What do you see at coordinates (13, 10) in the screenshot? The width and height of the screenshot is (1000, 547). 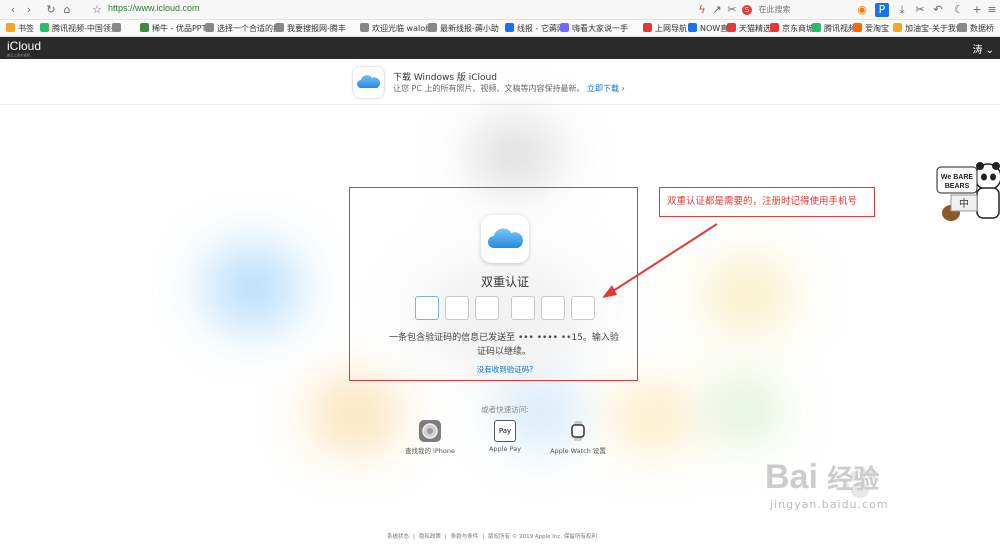 I see `back-icon: ‹` at bounding box center [13, 10].